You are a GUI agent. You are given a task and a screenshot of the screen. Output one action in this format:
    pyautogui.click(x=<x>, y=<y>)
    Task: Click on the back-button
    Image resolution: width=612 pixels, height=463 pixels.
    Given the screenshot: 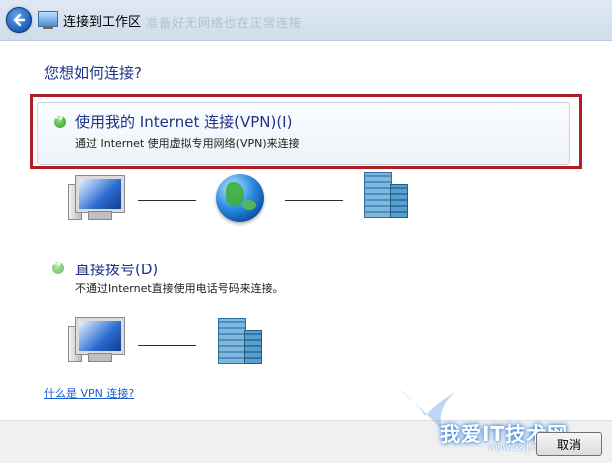 What is the action you would take?
    pyautogui.click(x=19, y=20)
    